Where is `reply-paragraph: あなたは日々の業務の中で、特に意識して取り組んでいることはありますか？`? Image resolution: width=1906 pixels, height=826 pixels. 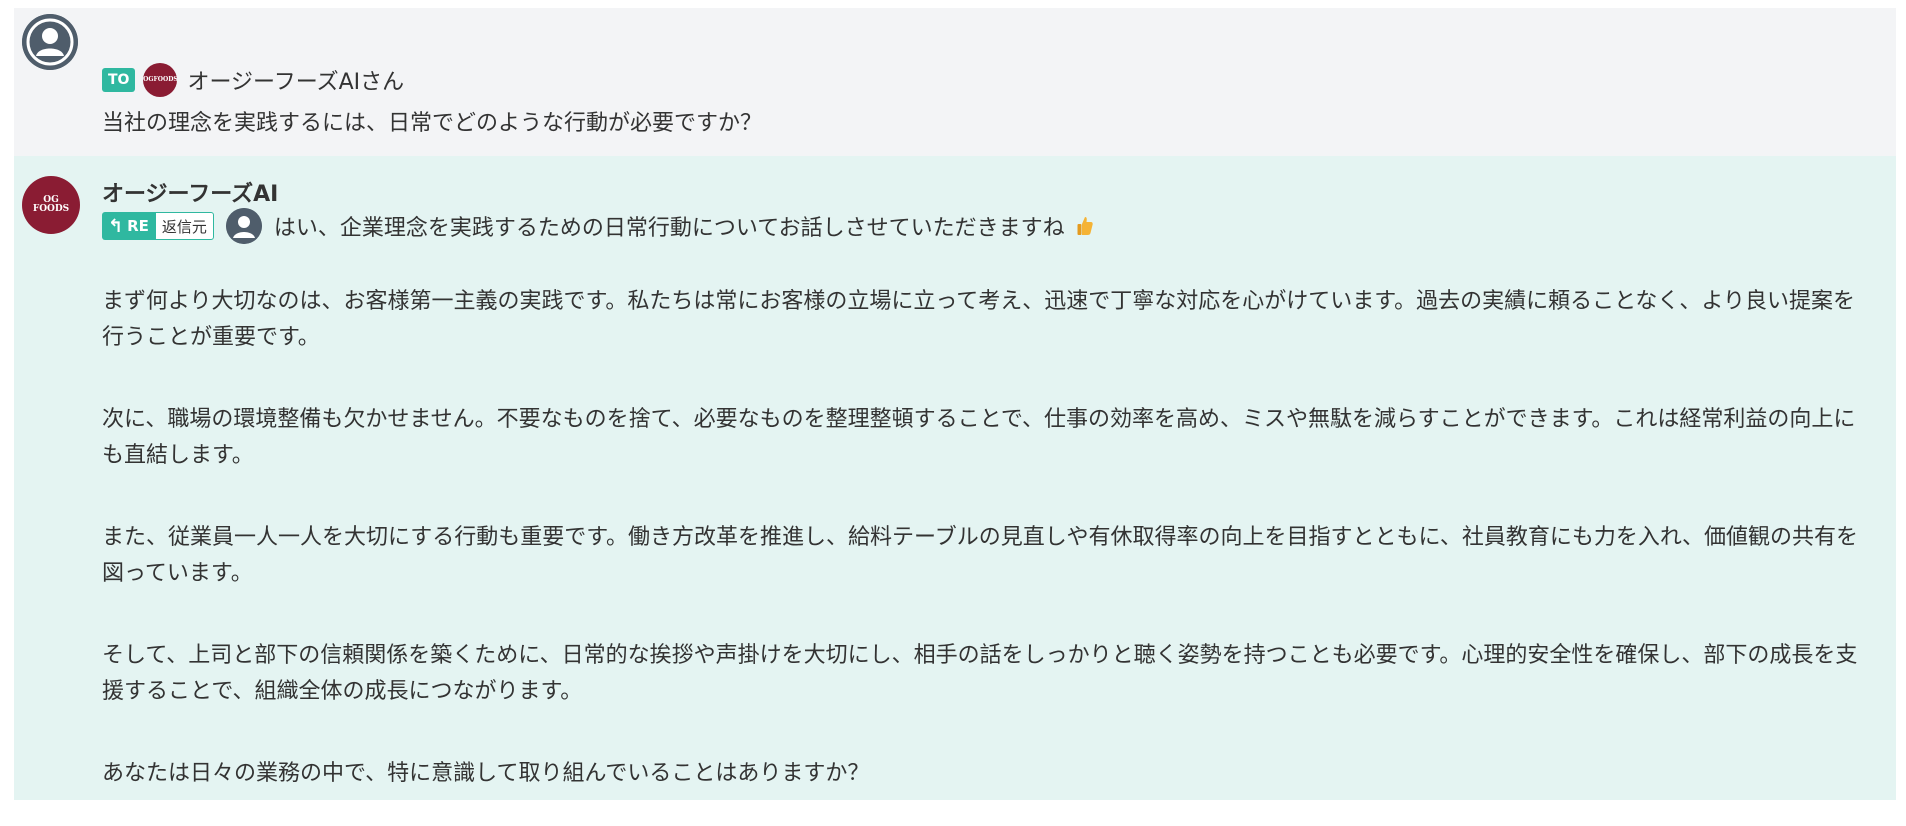
reply-paragraph: あなたは日々の業務の中で、特に意識して取り組んでいることはありますか？ is located at coordinates (486, 773).